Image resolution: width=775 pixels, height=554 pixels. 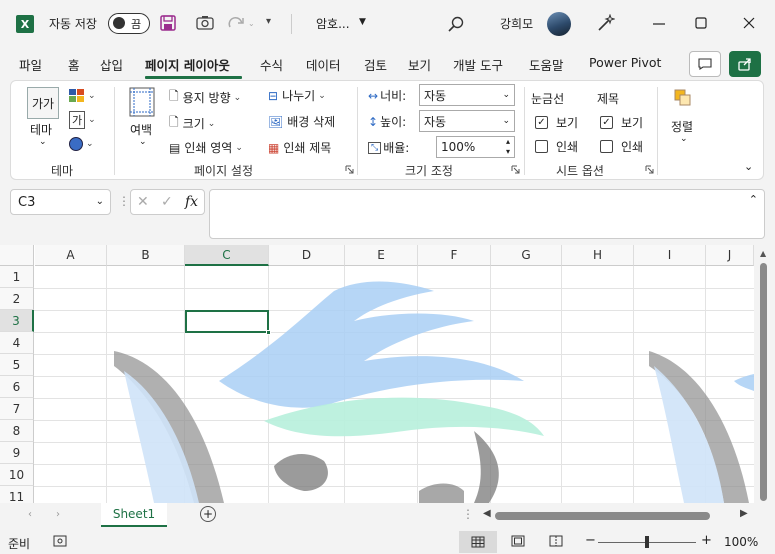 What do you see at coordinates (381, 255) in the screenshot?
I see `column-header: E` at bounding box center [381, 255].